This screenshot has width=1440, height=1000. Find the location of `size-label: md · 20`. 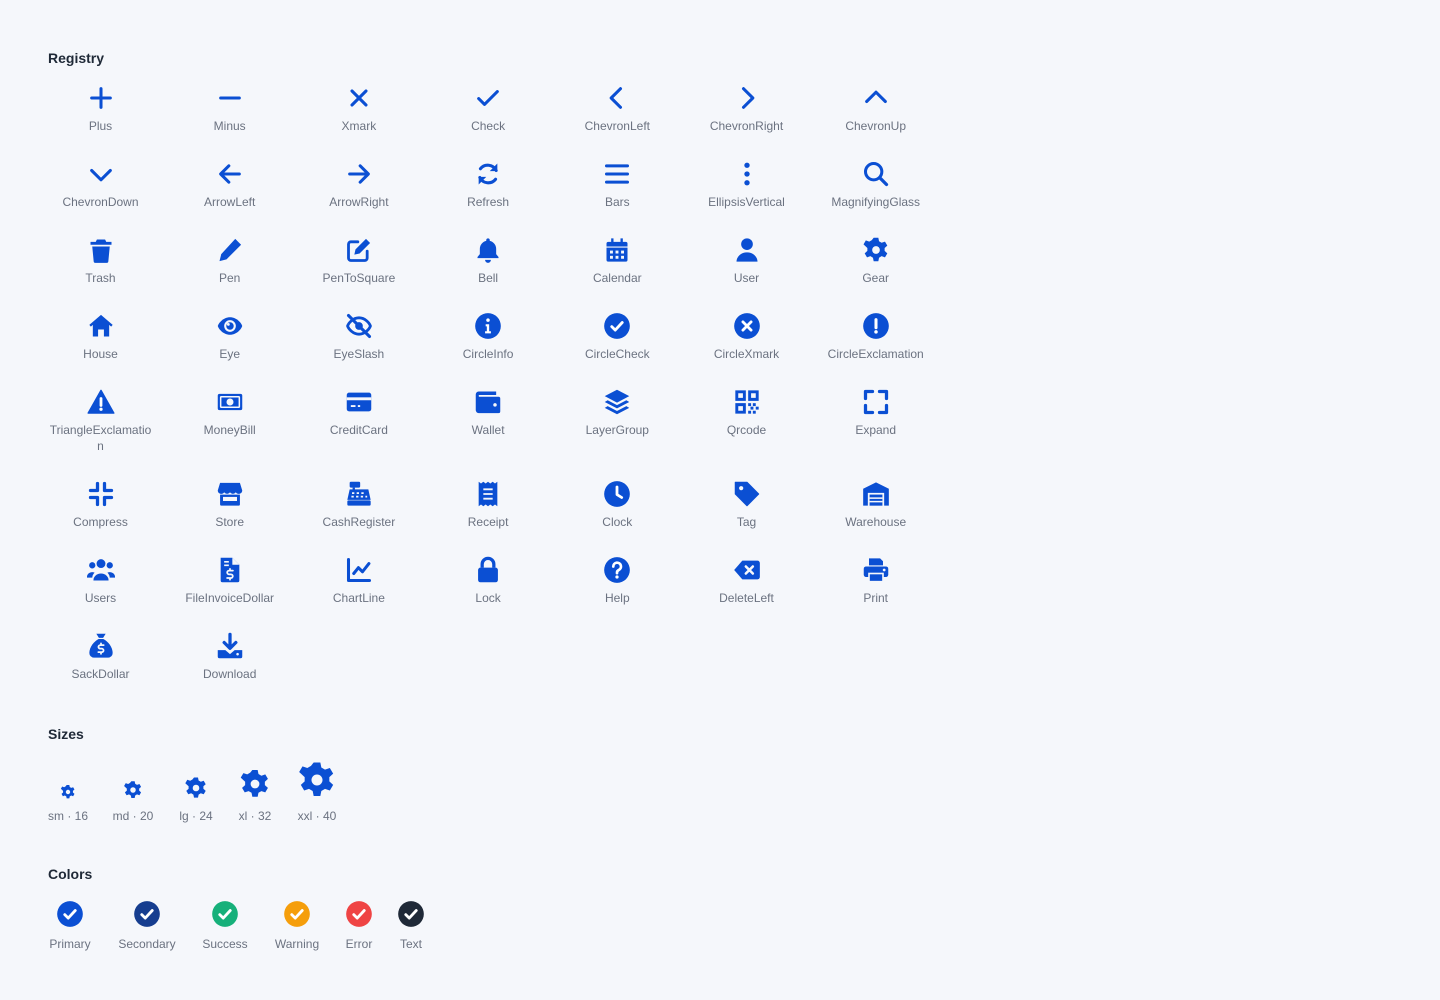

size-label: md · 20 is located at coordinates (133, 816).